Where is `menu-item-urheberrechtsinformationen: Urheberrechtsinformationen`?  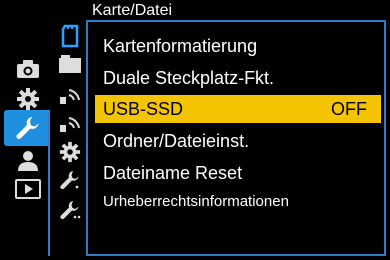 menu-item-urheberrechtsinformationen: Urheberrechtsinformationen is located at coordinates (238, 202).